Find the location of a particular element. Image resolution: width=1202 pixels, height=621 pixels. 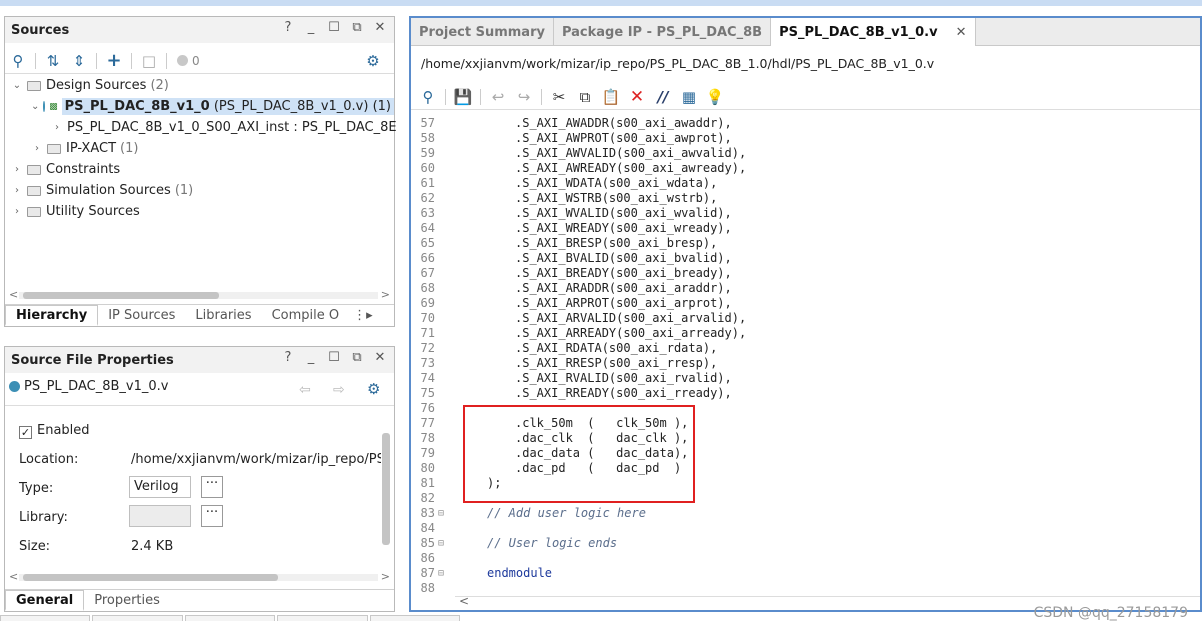

copy-icon: ⧉ is located at coordinates (585, 97).